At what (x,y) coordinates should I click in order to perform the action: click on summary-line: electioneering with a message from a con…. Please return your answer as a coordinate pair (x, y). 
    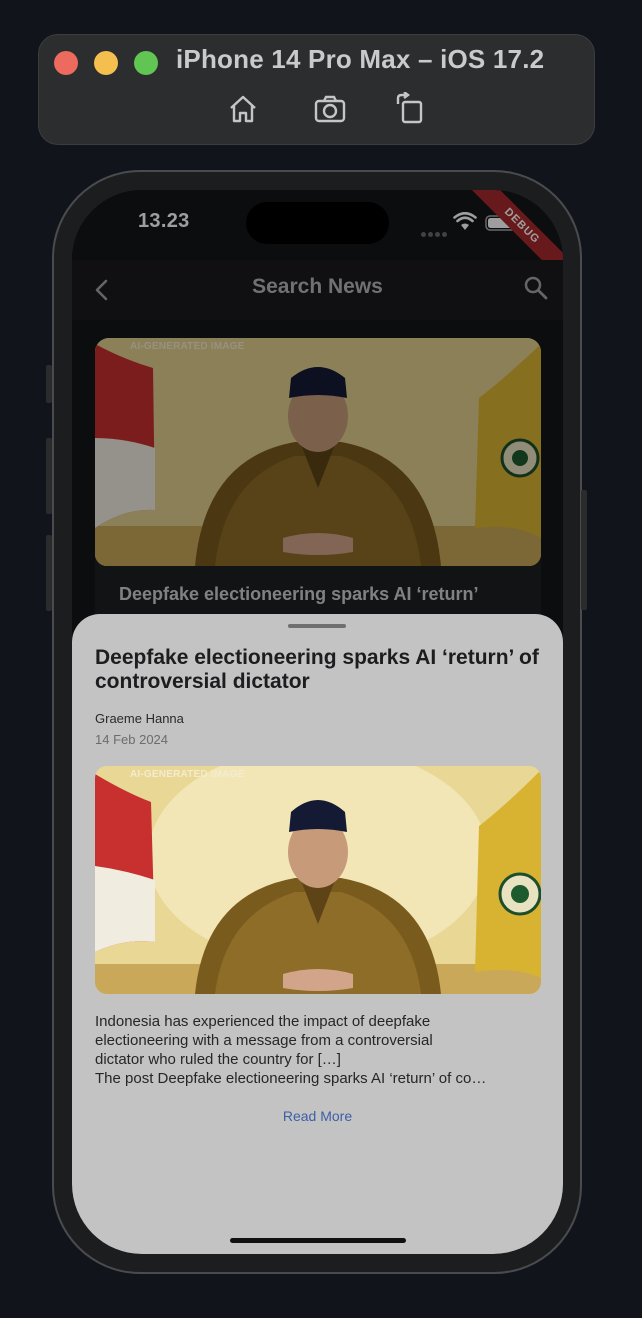
    Looking at the image, I should click on (264, 1040).